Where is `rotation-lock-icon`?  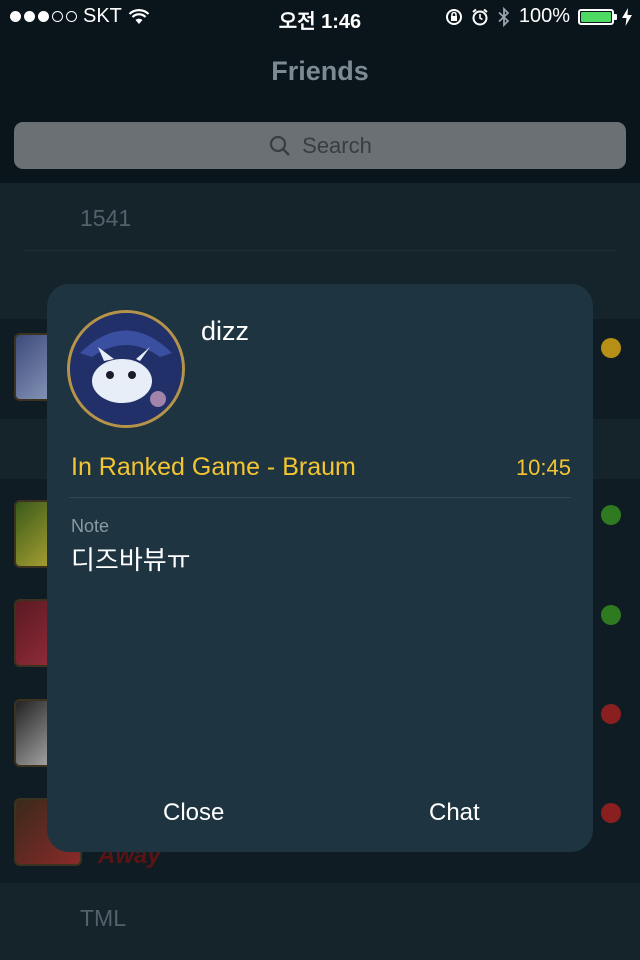 rotation-lock-icon is located at coordinates (453, 16).